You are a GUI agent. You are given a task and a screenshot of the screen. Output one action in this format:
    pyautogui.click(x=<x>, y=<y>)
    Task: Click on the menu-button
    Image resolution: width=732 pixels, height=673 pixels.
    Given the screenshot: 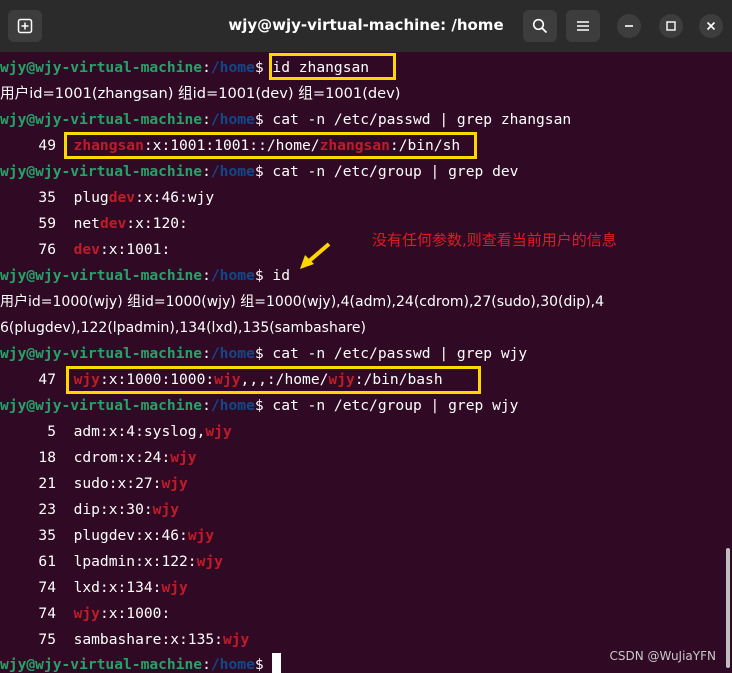 What is the action you would take?
    pyautogui.click(x=583, y=26)
    